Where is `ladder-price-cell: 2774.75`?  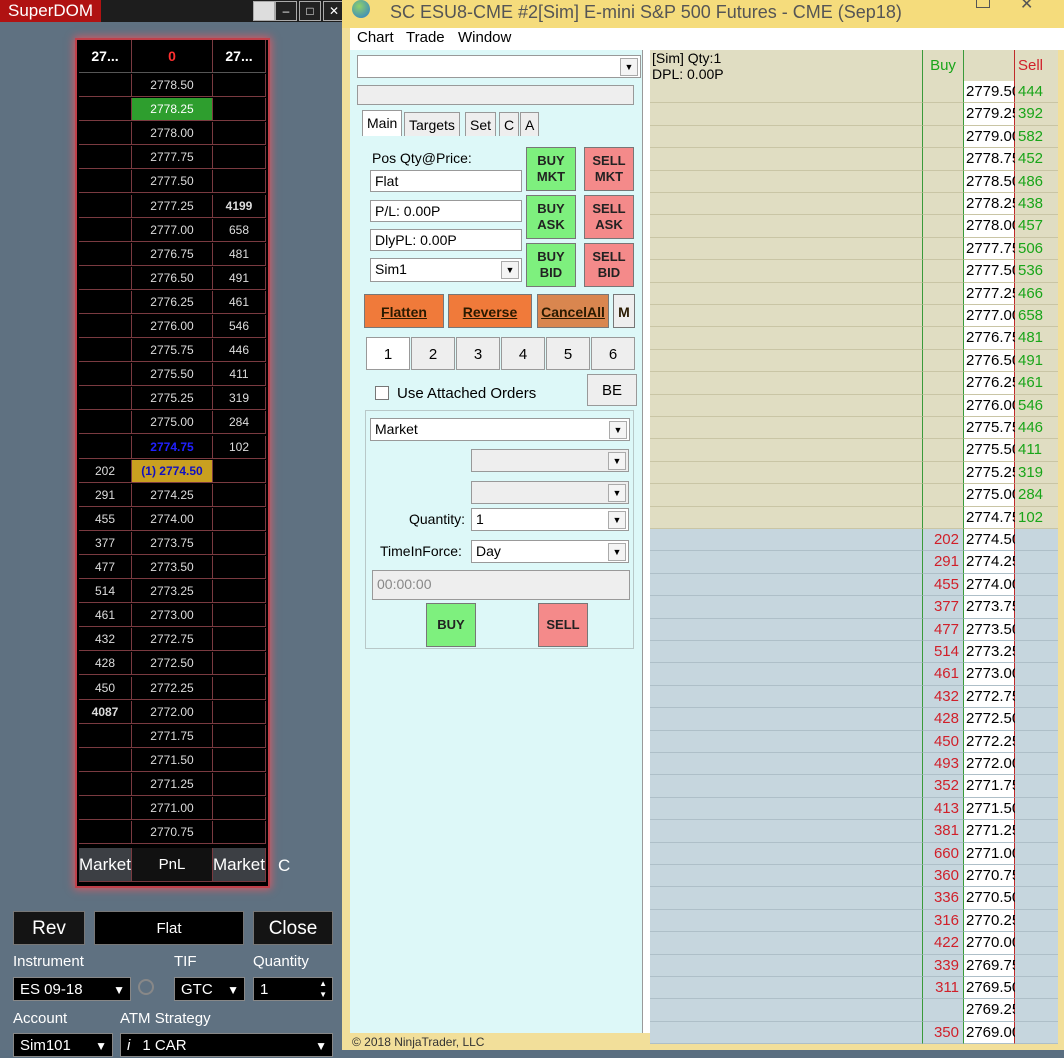 ladder-price-cell: 2774.75 is located at coordinates (172, 447).